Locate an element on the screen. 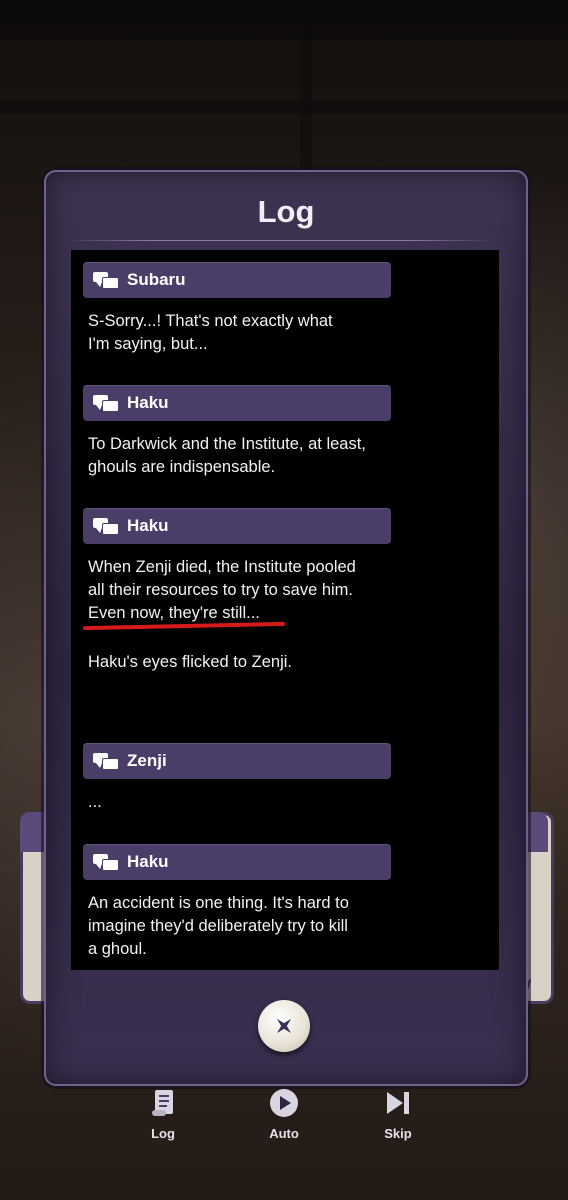  speaker-name-bar: Zenji is located at coordinates (237, 761).